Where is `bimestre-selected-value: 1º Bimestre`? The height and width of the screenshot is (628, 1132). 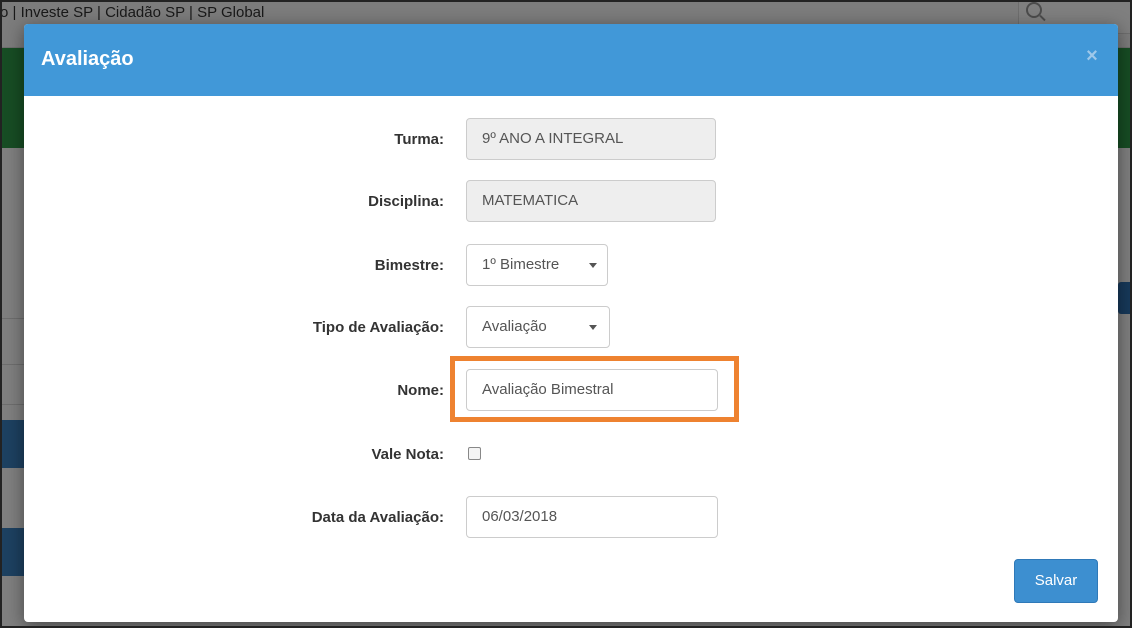 bimestre-selected-value: 1º Bimestre is located at coordinates (521, 264).